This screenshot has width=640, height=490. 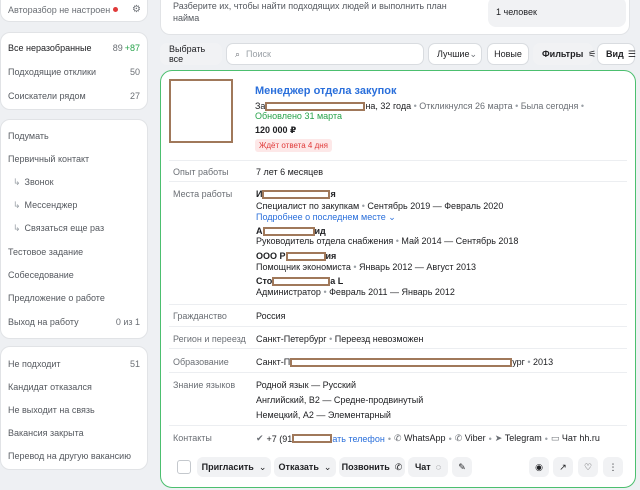 What do you see at coordinates (588, 467) in the screenshot?
I see `favorite-button: ♡` at bounding box center [588, 467].